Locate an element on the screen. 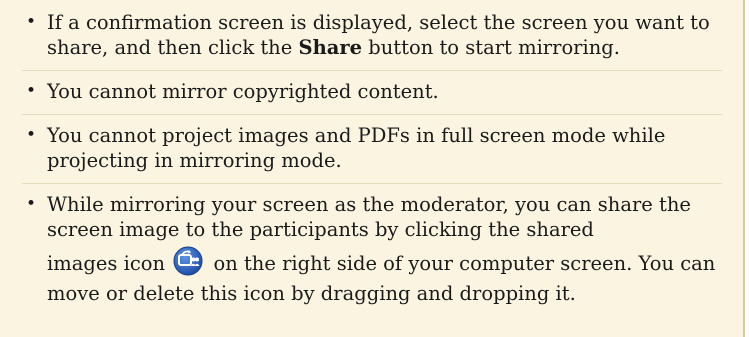  shared-images-icon is located at coordinates (188, 261).